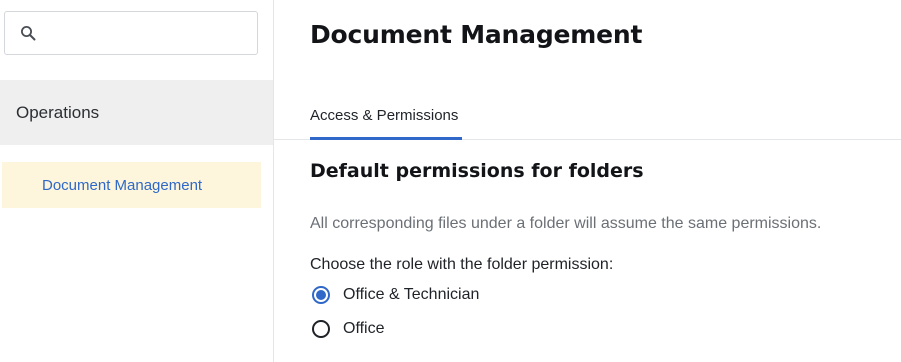 The height and width of the screenshot is (362, 901). I want to click on radio-option-office: Office, so click(348, 329).